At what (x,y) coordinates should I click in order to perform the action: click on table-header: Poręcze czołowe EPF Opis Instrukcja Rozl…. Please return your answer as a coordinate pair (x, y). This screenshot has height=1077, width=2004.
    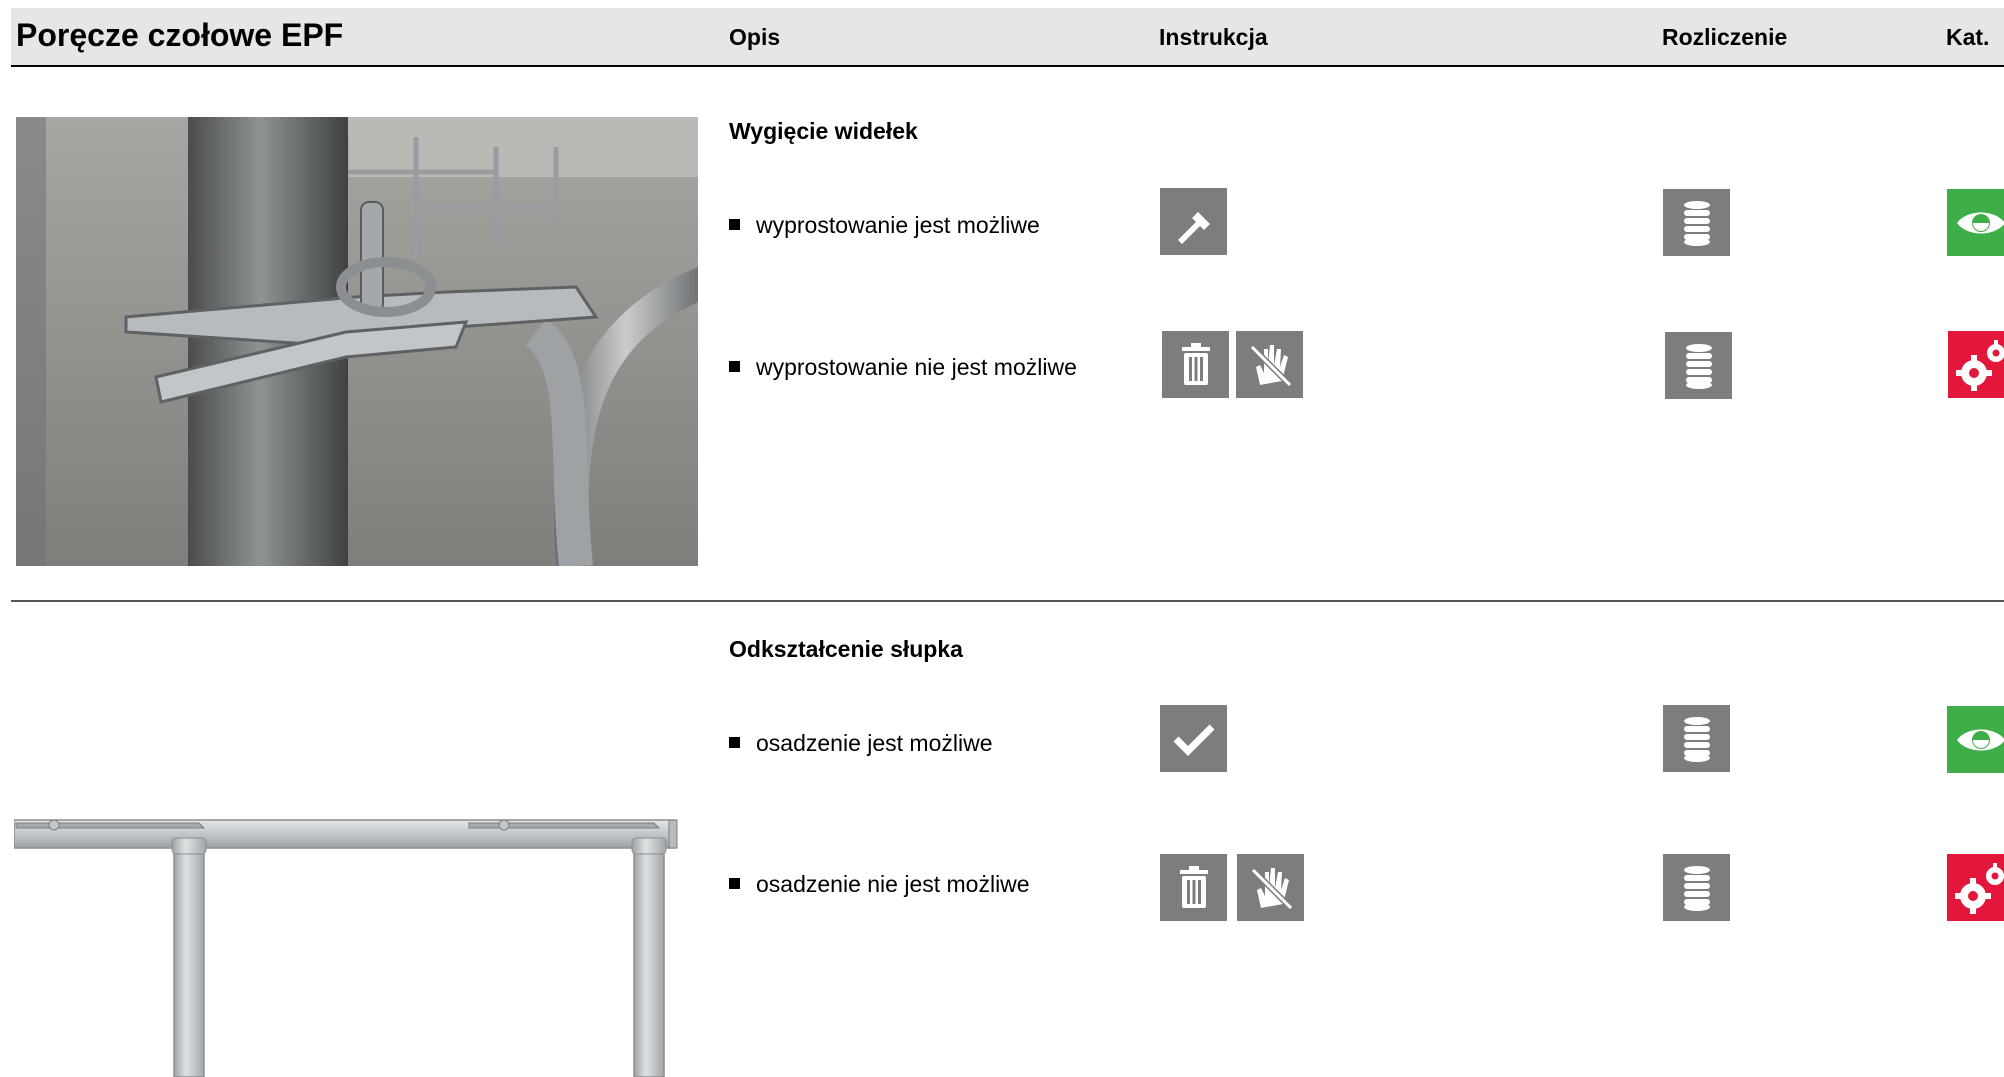
    Looking at the image, I should click on (1007, 37).